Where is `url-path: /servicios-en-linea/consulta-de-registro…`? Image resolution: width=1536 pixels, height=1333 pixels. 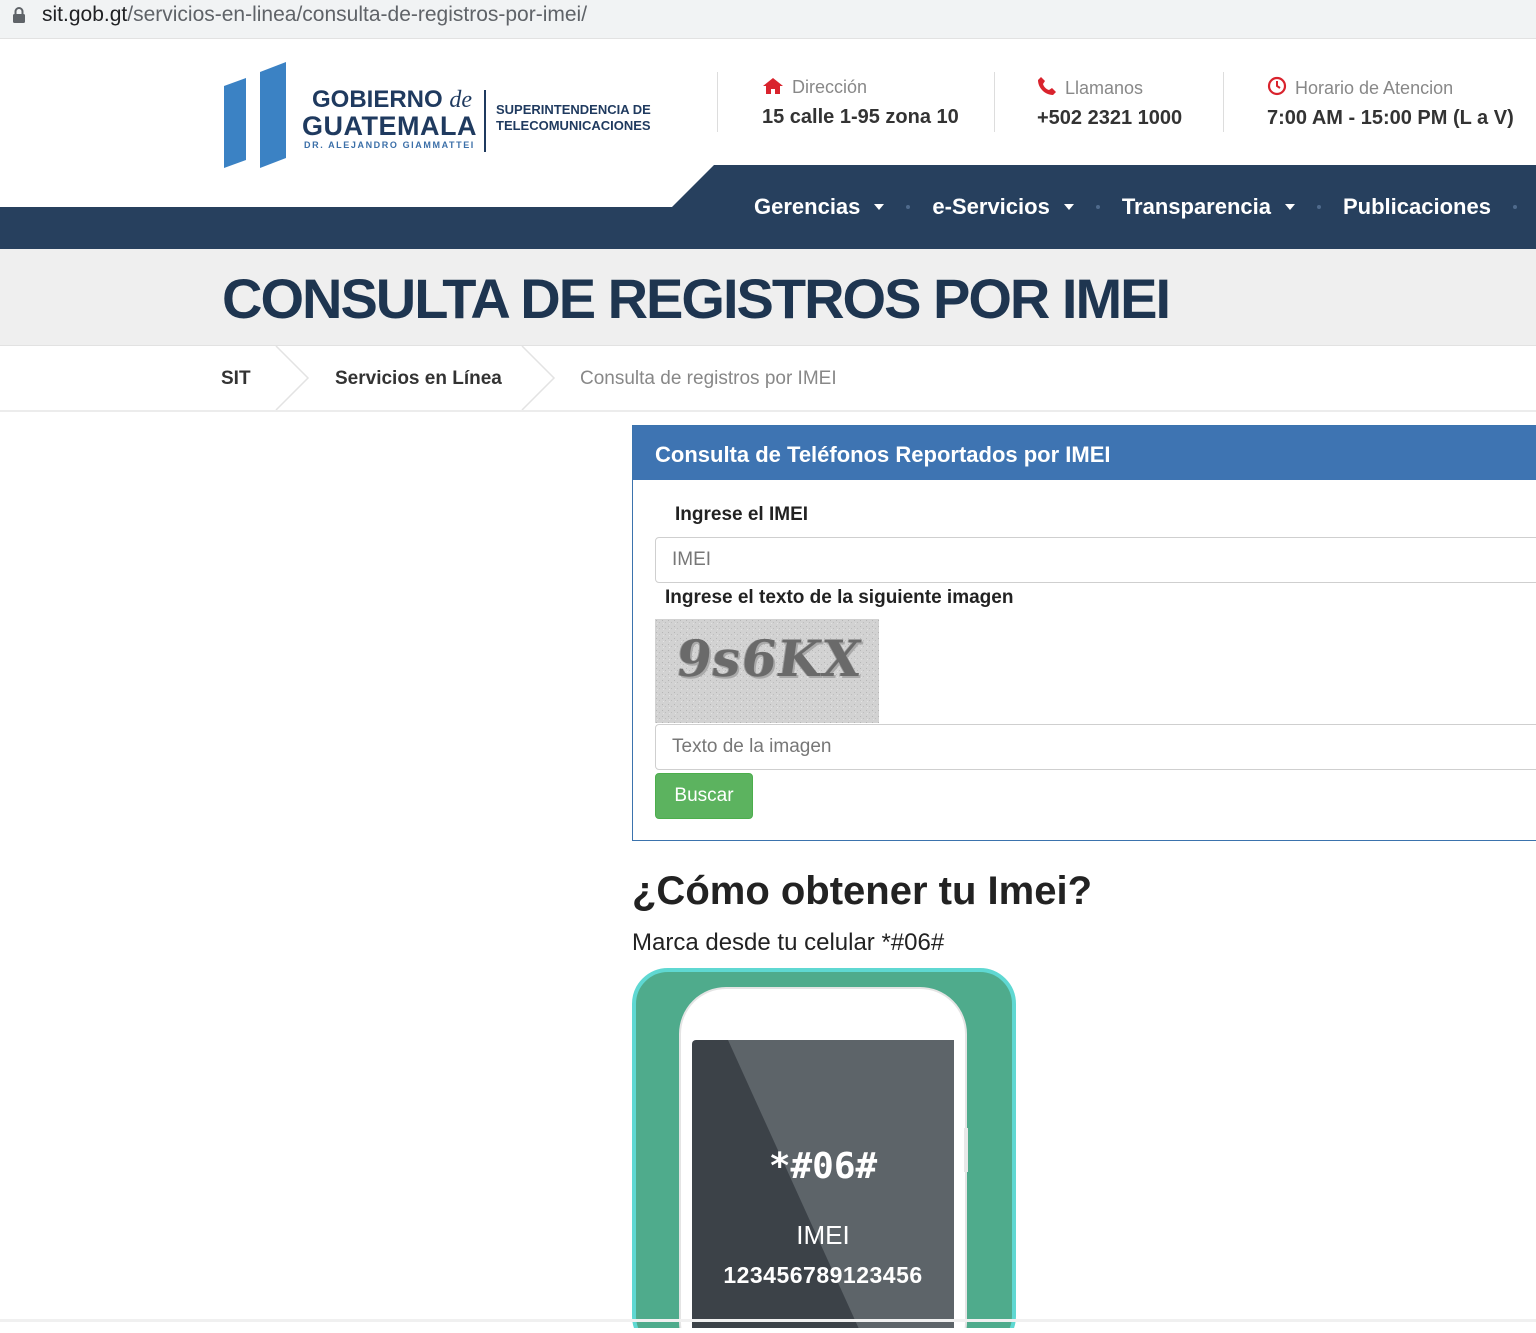
url-path: /servicios-en-linea/consulta-de-registro… is located at coordinates (357, 14).